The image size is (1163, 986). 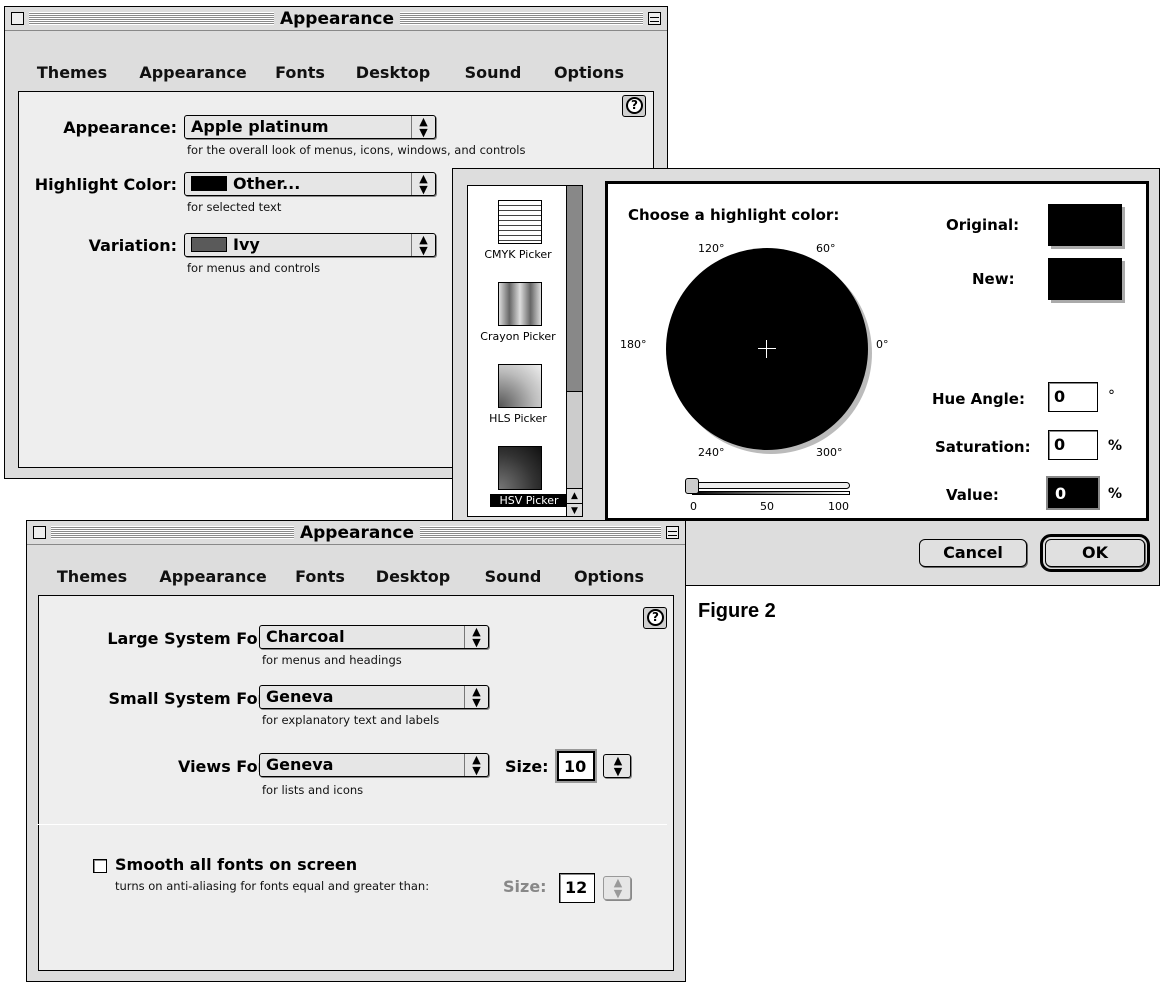 What do you see at coordinates (520, 304) in the screenshot?
I see `crayon-picker-icon` at bounding box center [520, 304].